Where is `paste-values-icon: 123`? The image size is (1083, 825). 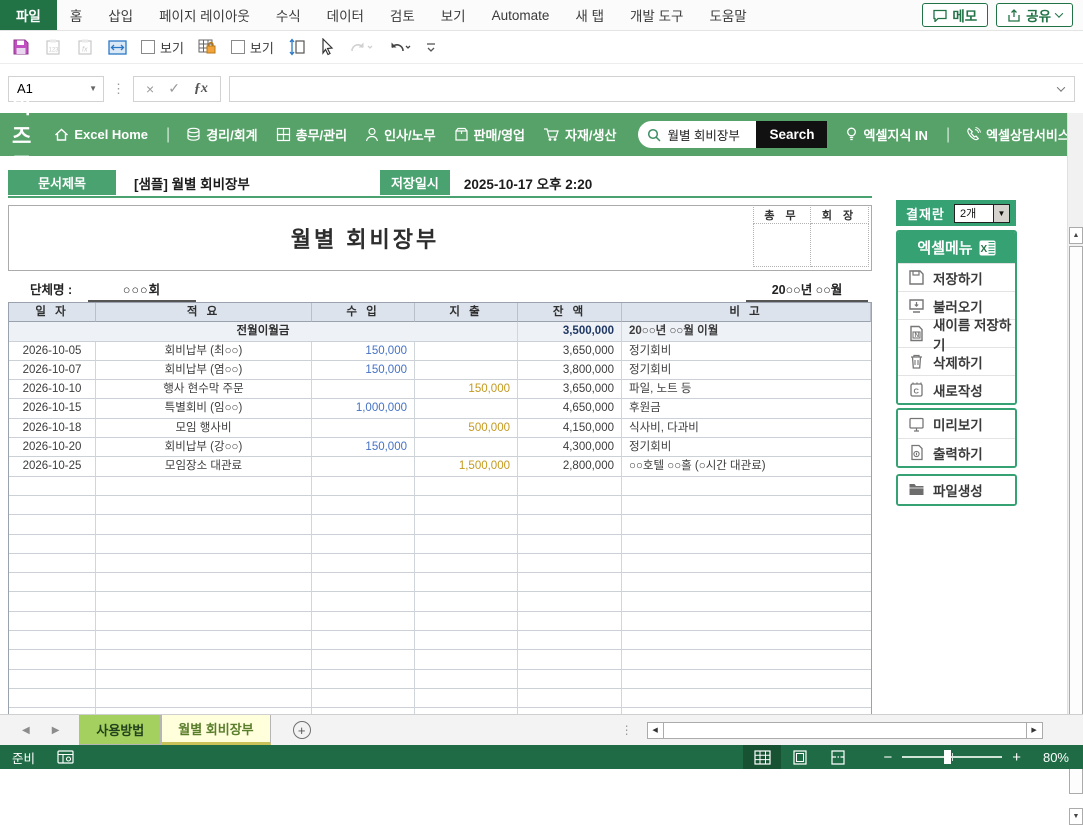
paste-values-icon: 123 is located at coordinates (53, 47).